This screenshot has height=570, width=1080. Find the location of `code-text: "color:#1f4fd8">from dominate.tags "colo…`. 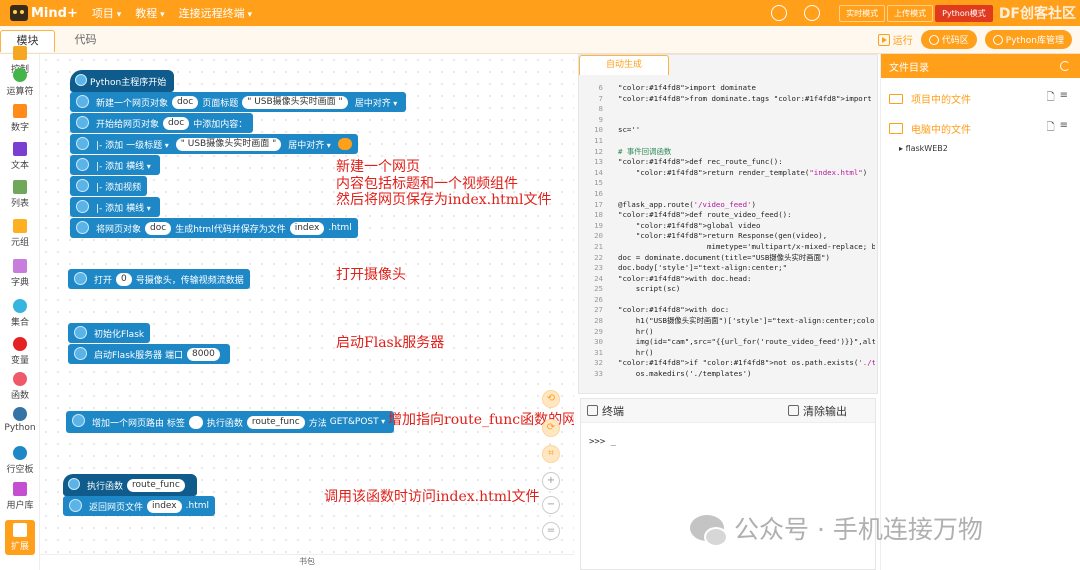

code-text: "color:#1f4fd8">from dominate.tags "colo… is located at coordinates (745, 98).